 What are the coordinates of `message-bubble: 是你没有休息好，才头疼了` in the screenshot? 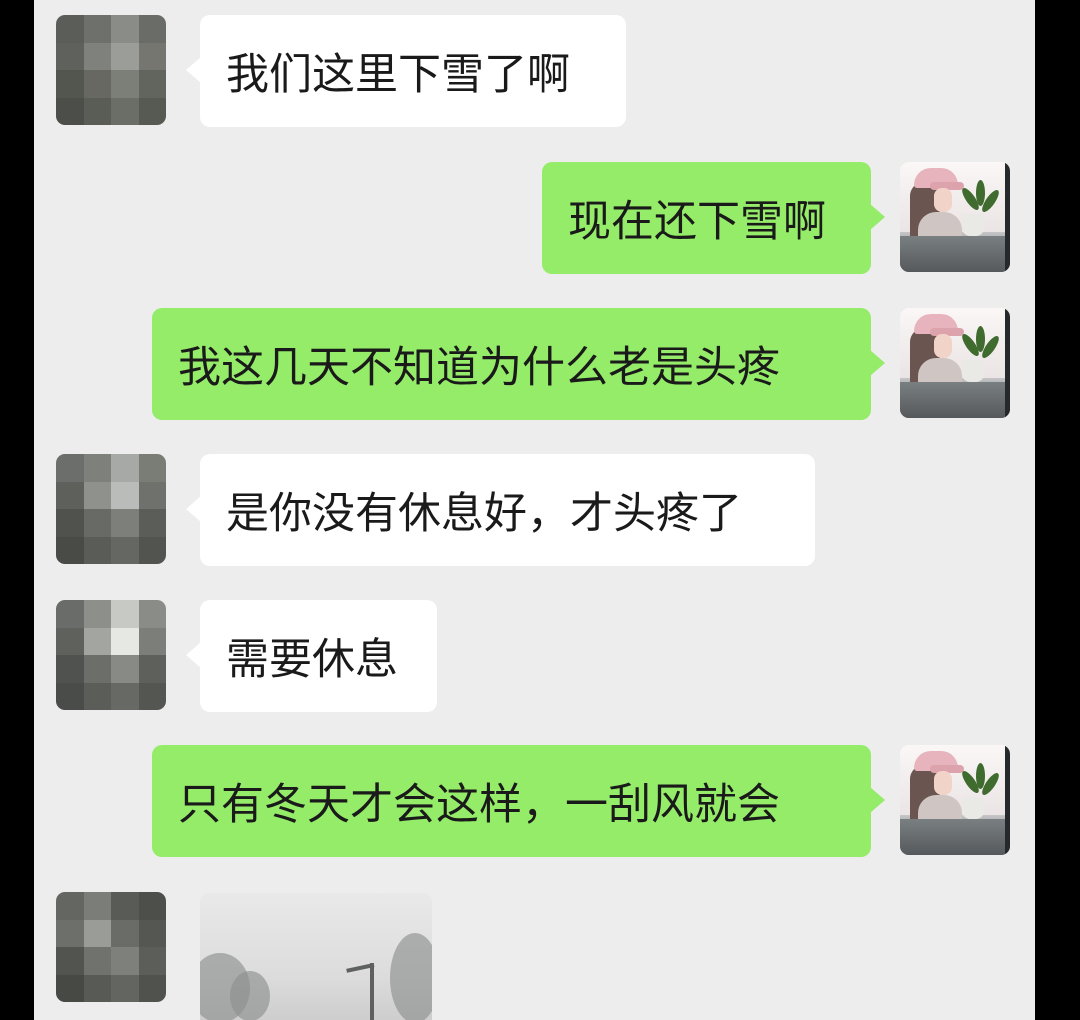 It's located at (500, 510).